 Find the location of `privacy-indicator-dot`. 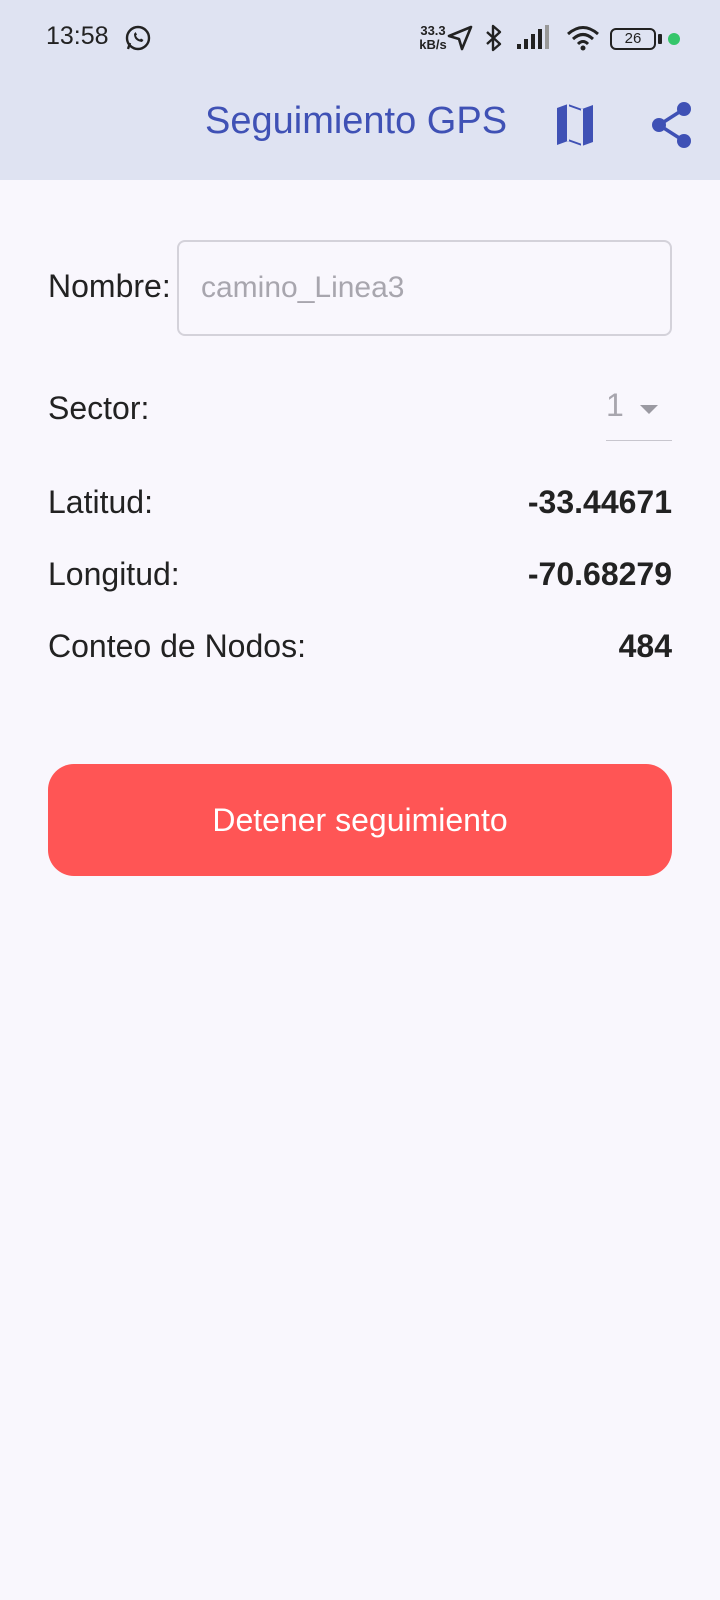

privacy-indicator-dot is located at coordinates (674, 39).